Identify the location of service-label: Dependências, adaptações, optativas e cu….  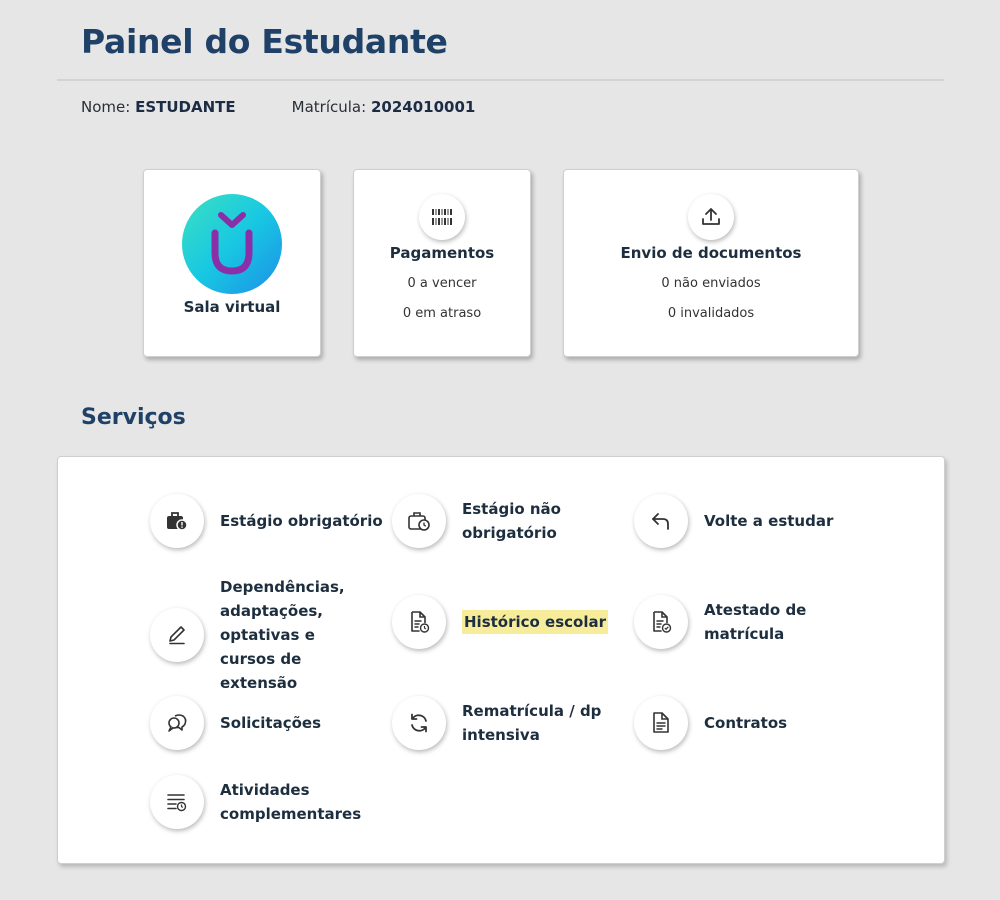
(282, 635).